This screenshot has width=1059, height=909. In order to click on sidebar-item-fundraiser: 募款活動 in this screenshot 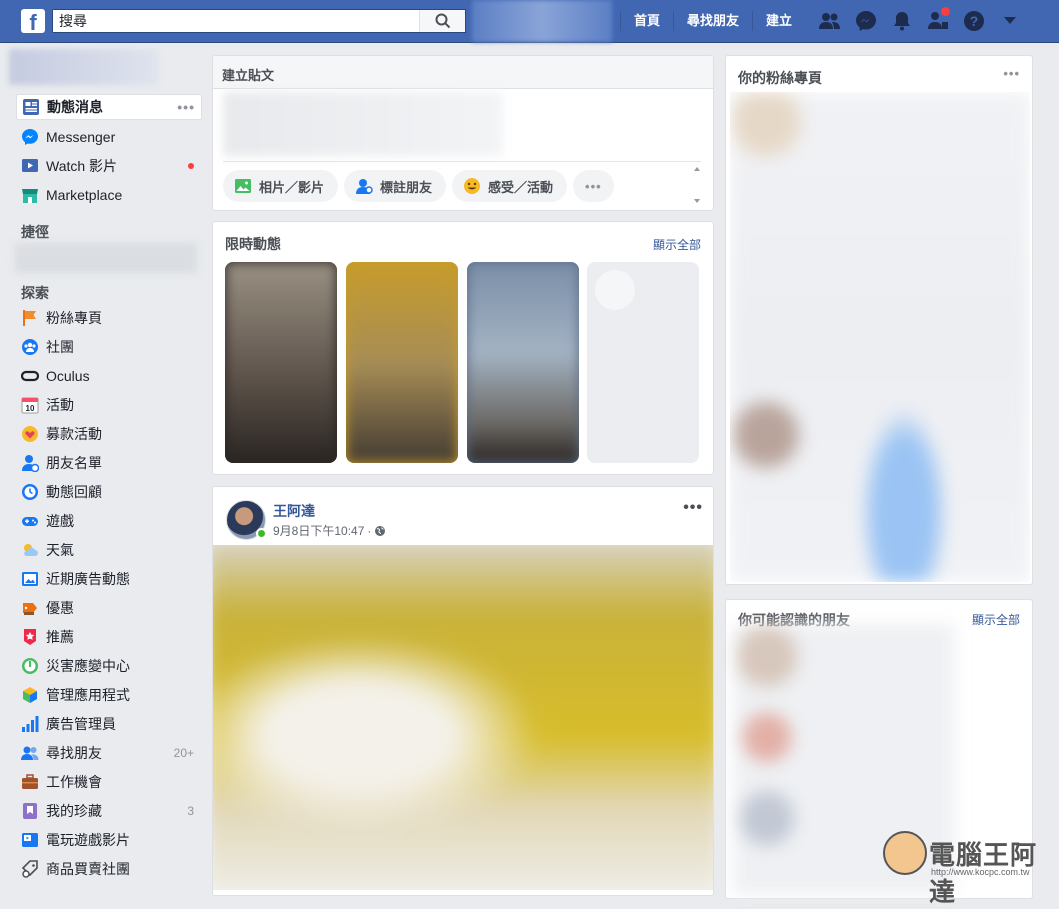, I will do `click(109, 434)`.